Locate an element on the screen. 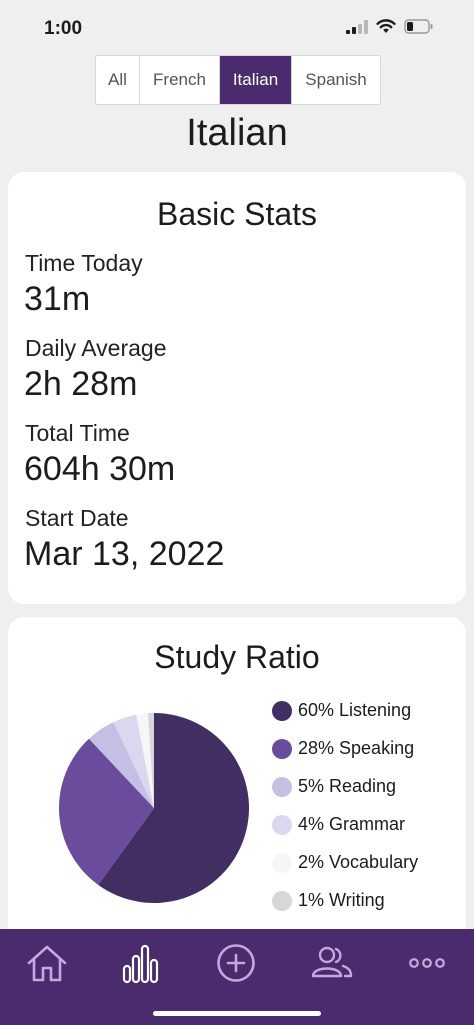  language-filter: All French Italian Spanish is located at coordinates (238, 80).